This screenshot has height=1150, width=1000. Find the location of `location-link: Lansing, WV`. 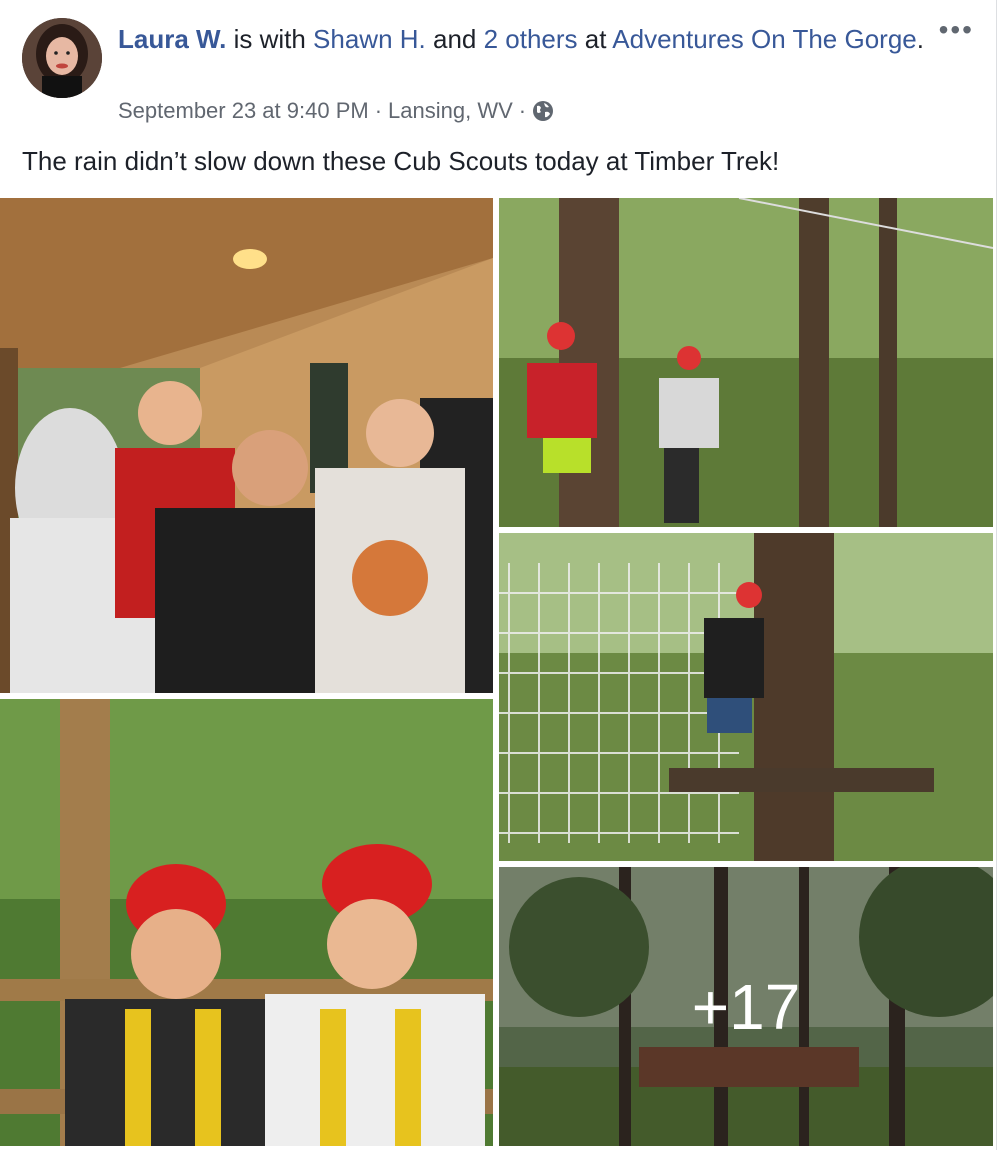

location-link: Lansing, WV is located at coordinates (450, 111).